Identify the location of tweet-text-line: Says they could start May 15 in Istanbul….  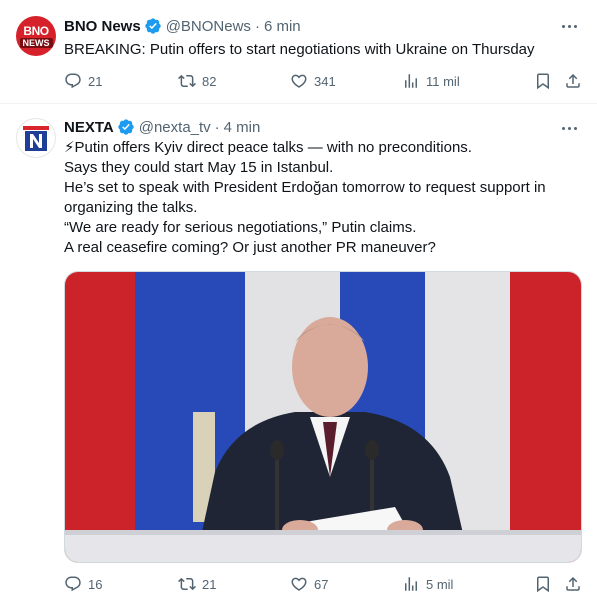
(199, 167).